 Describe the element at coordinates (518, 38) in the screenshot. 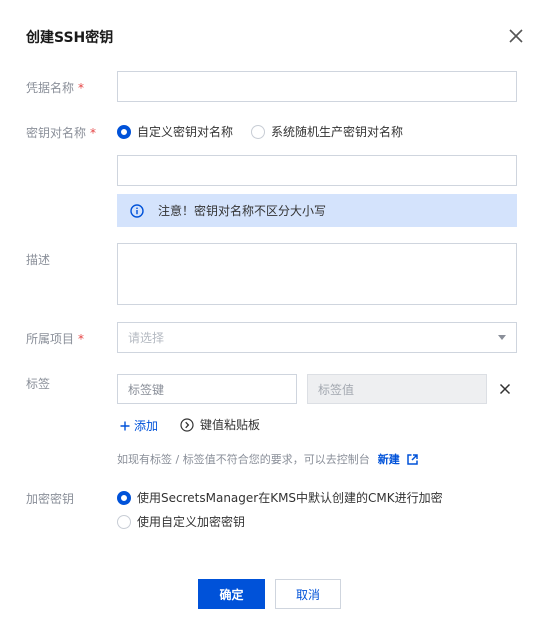

I see `close-icon` at that location.